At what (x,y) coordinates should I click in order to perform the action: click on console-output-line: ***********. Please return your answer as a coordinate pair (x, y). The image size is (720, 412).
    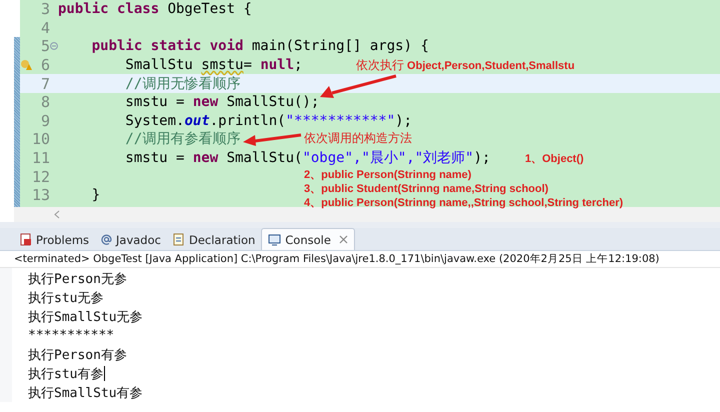
    Looking at the image, I should click on (71, 335).